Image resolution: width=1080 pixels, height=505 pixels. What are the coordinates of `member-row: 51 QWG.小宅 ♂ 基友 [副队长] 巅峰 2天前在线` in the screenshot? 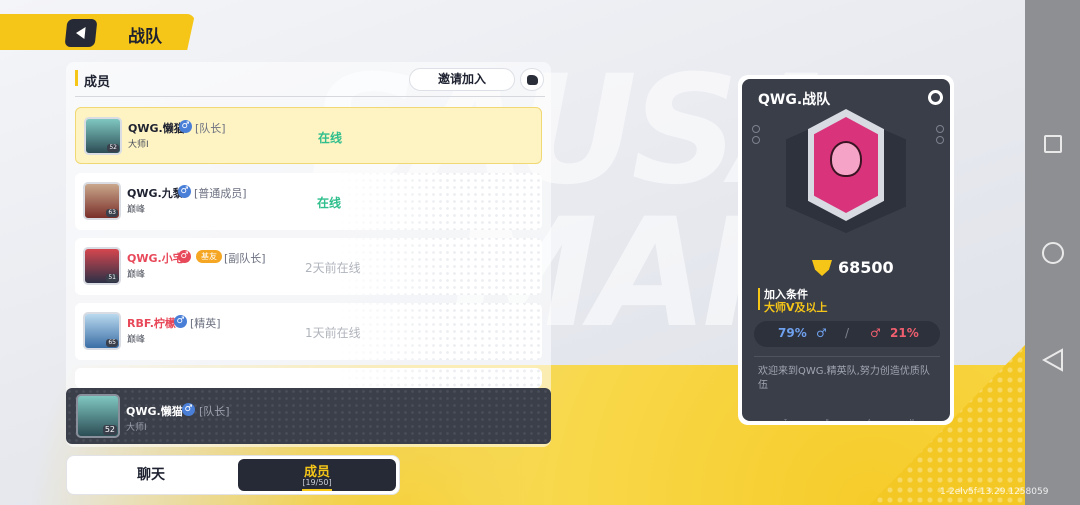 It's located at (308, 266).